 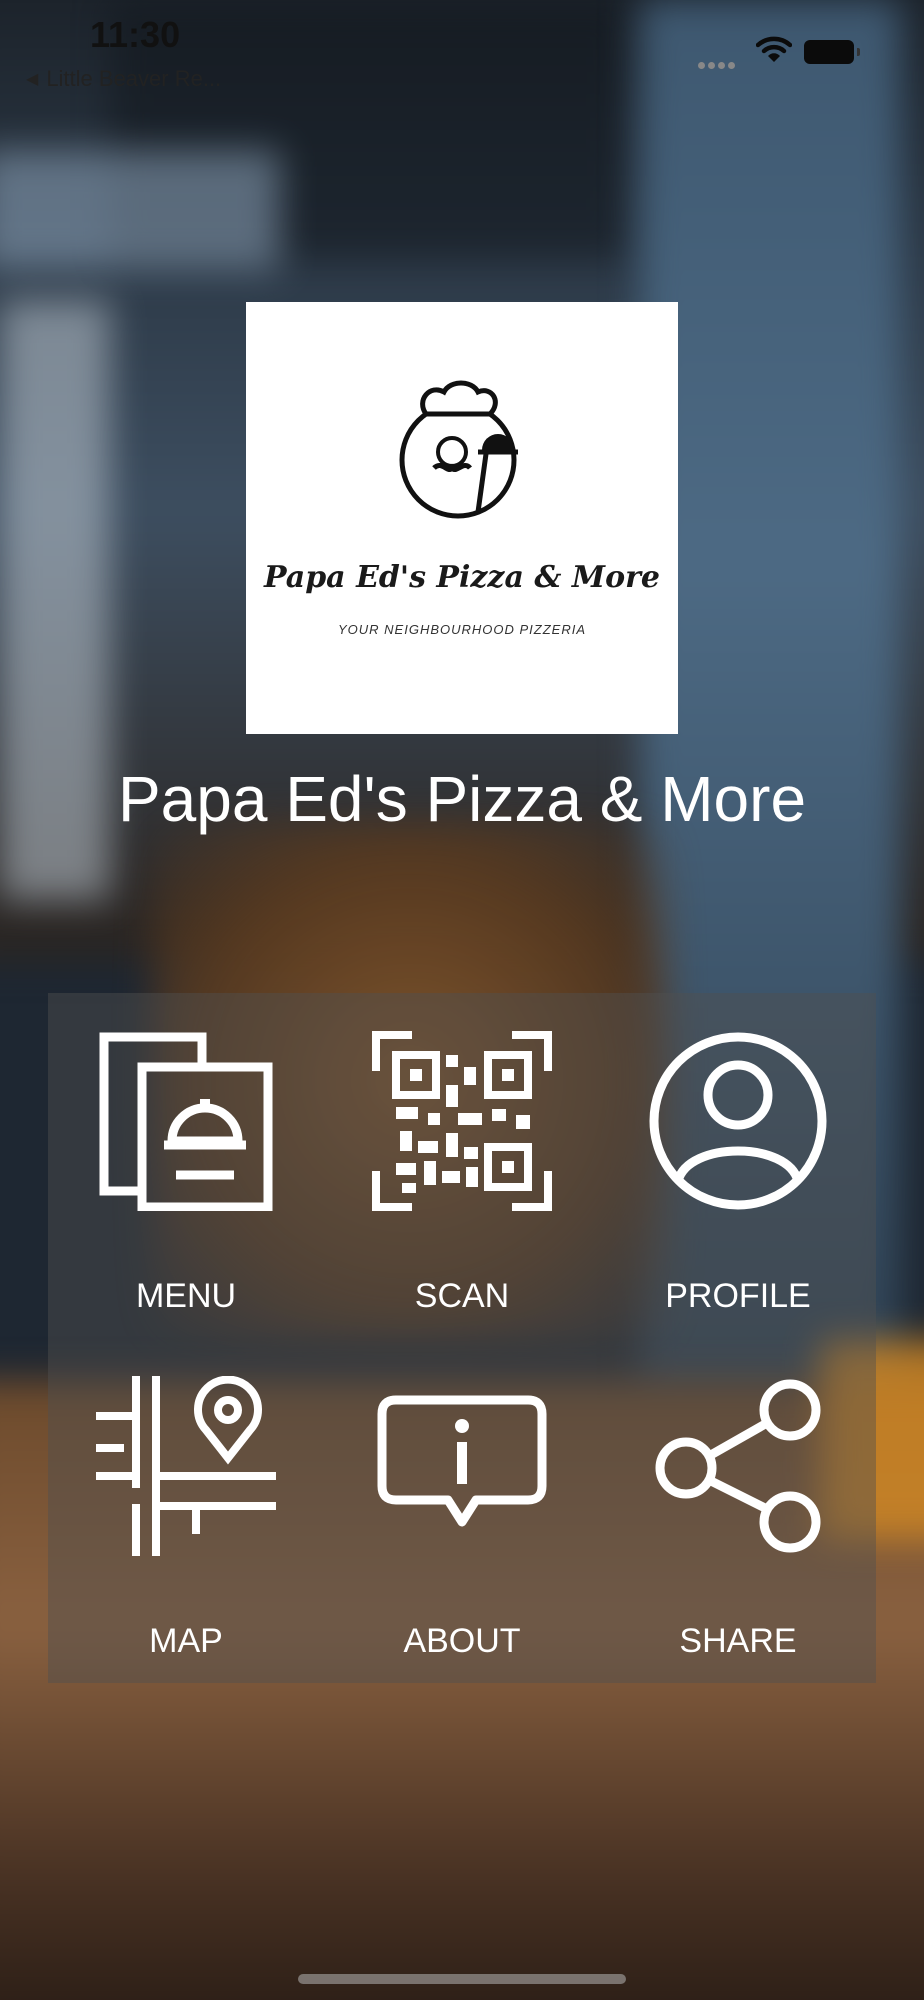 What do you see at coordinates (462, 1979) in the screenshot?
I see `home-indicator` at bounding box center [462, 1979].